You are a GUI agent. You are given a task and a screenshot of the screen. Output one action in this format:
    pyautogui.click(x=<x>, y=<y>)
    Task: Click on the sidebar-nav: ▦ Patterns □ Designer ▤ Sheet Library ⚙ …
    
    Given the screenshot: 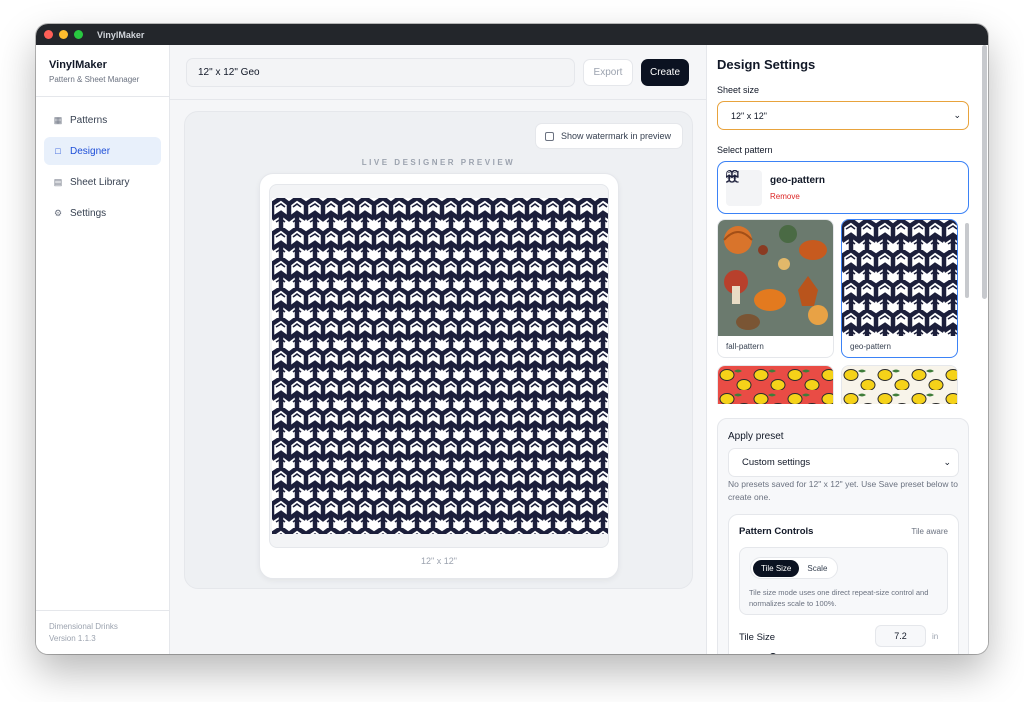 What is the action you would take?
    pyautogui.click(x=102, y=168)
    